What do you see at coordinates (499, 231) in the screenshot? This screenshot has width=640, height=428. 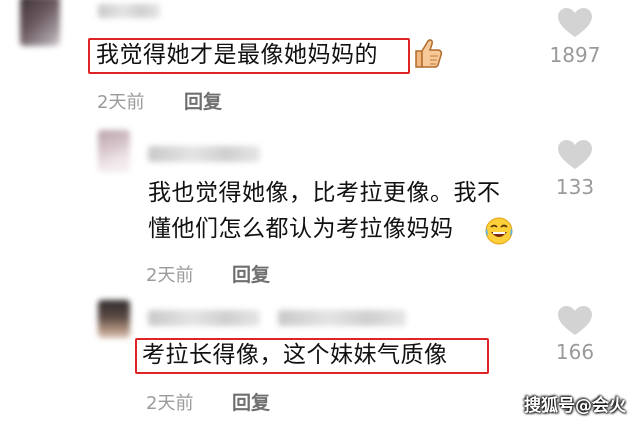 I see `laughing-crying-emoji` at bounding box center [499, 231].